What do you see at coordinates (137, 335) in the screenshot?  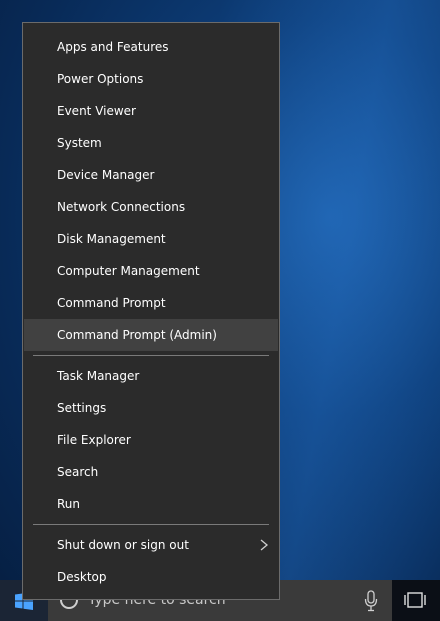 I see `menu-item-label: Command Prompt (Admin)` at bounding box center [137, 335].